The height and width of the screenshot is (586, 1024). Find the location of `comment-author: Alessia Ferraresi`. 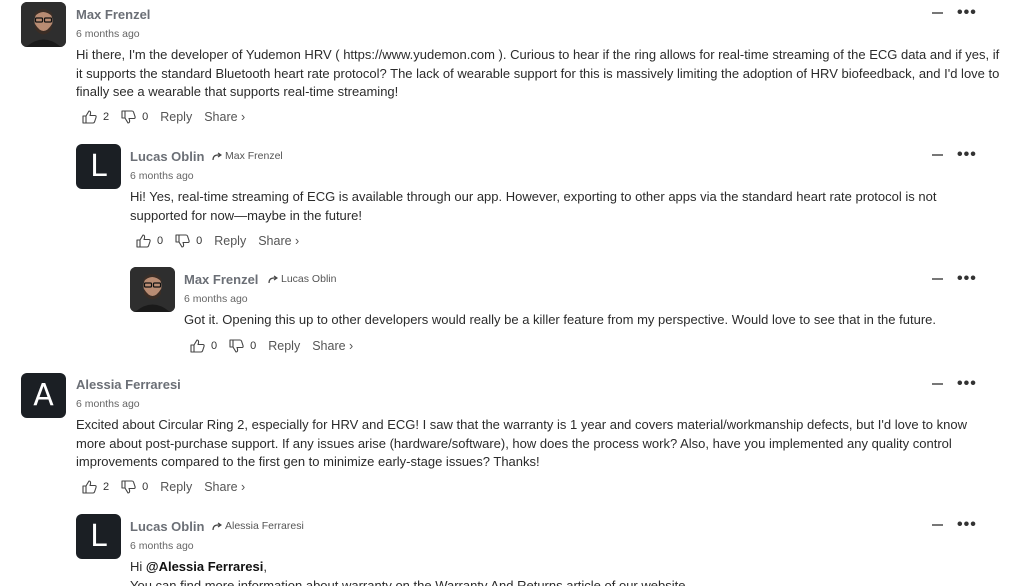

comment-author: Alessia Ferraresi is located at coordinates (128, 384).